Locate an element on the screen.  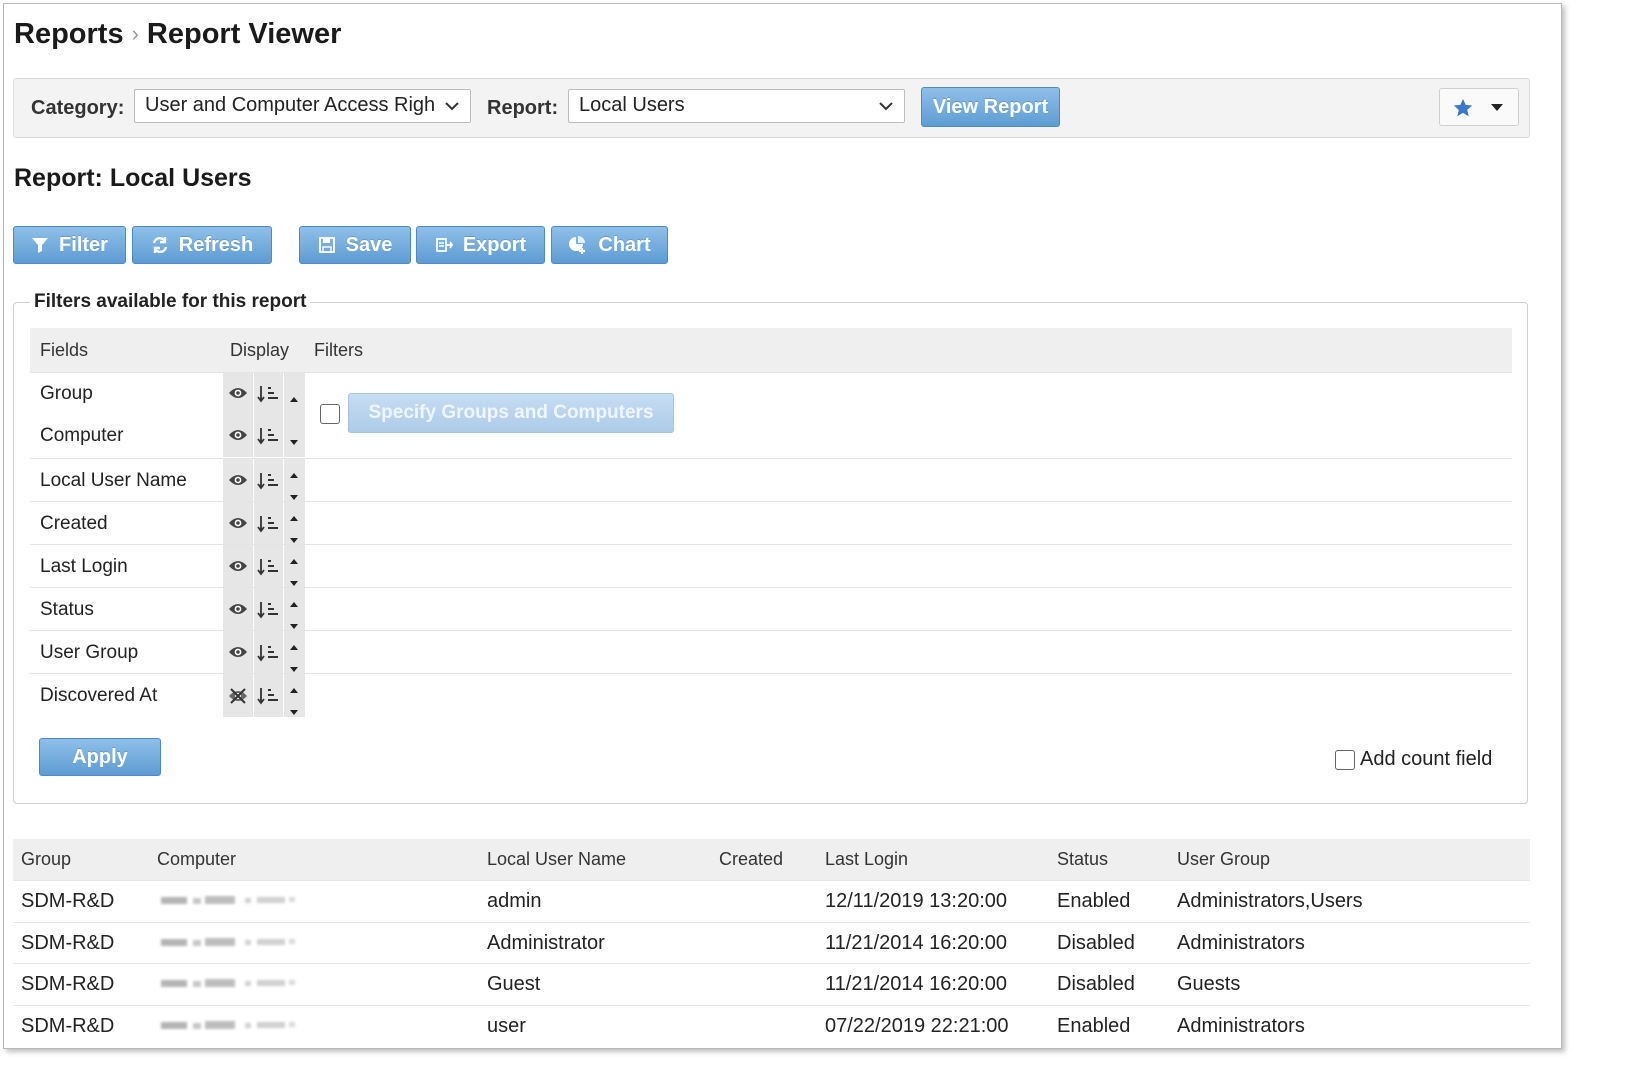
filter-field-name: Computer is located at coordinates (82, 435).